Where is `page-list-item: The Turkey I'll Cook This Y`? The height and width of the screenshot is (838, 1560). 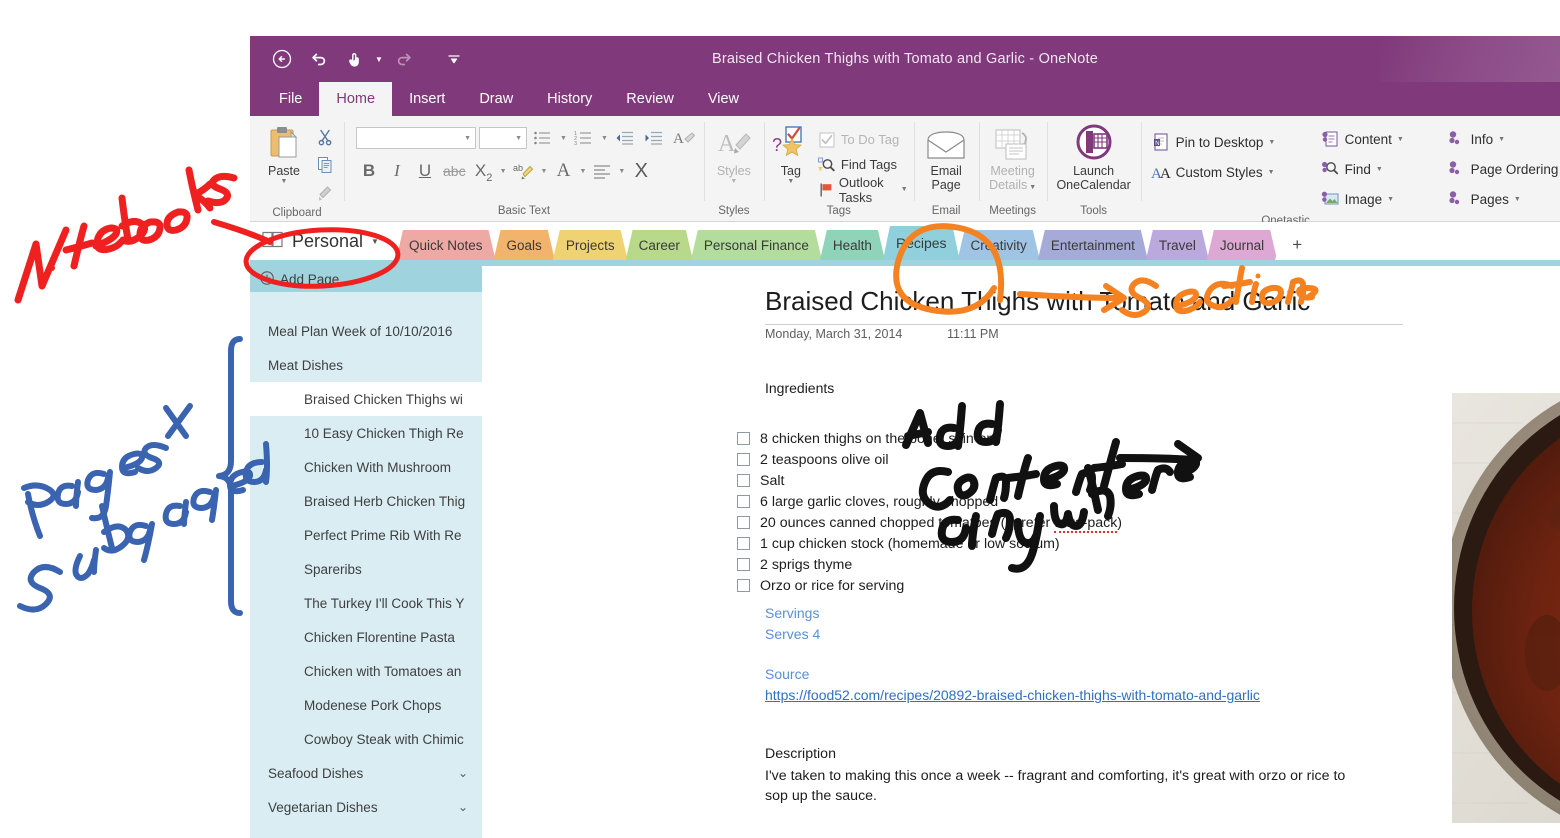 page-list-item: The Turkey I'll Cook This Y is located at coordinates (366, 603).